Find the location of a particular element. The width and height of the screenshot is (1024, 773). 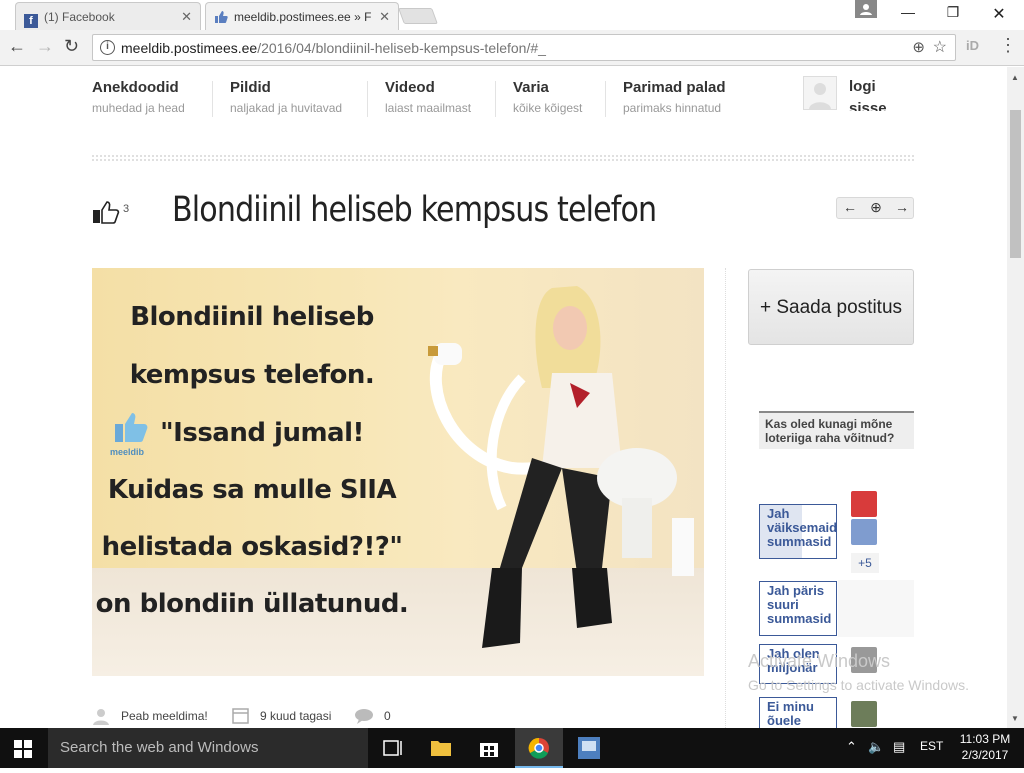

poll-option-4: Ei minu õuele is located at coordinates (798, 712).